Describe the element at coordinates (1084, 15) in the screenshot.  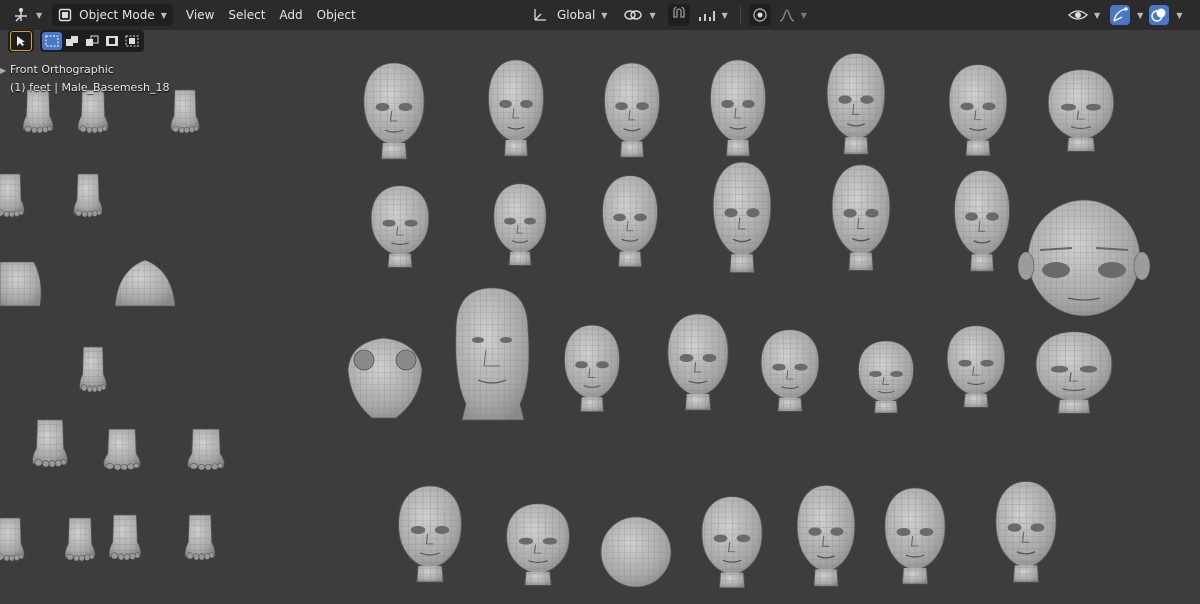
I see `visibility-selector: ▼` at that location.